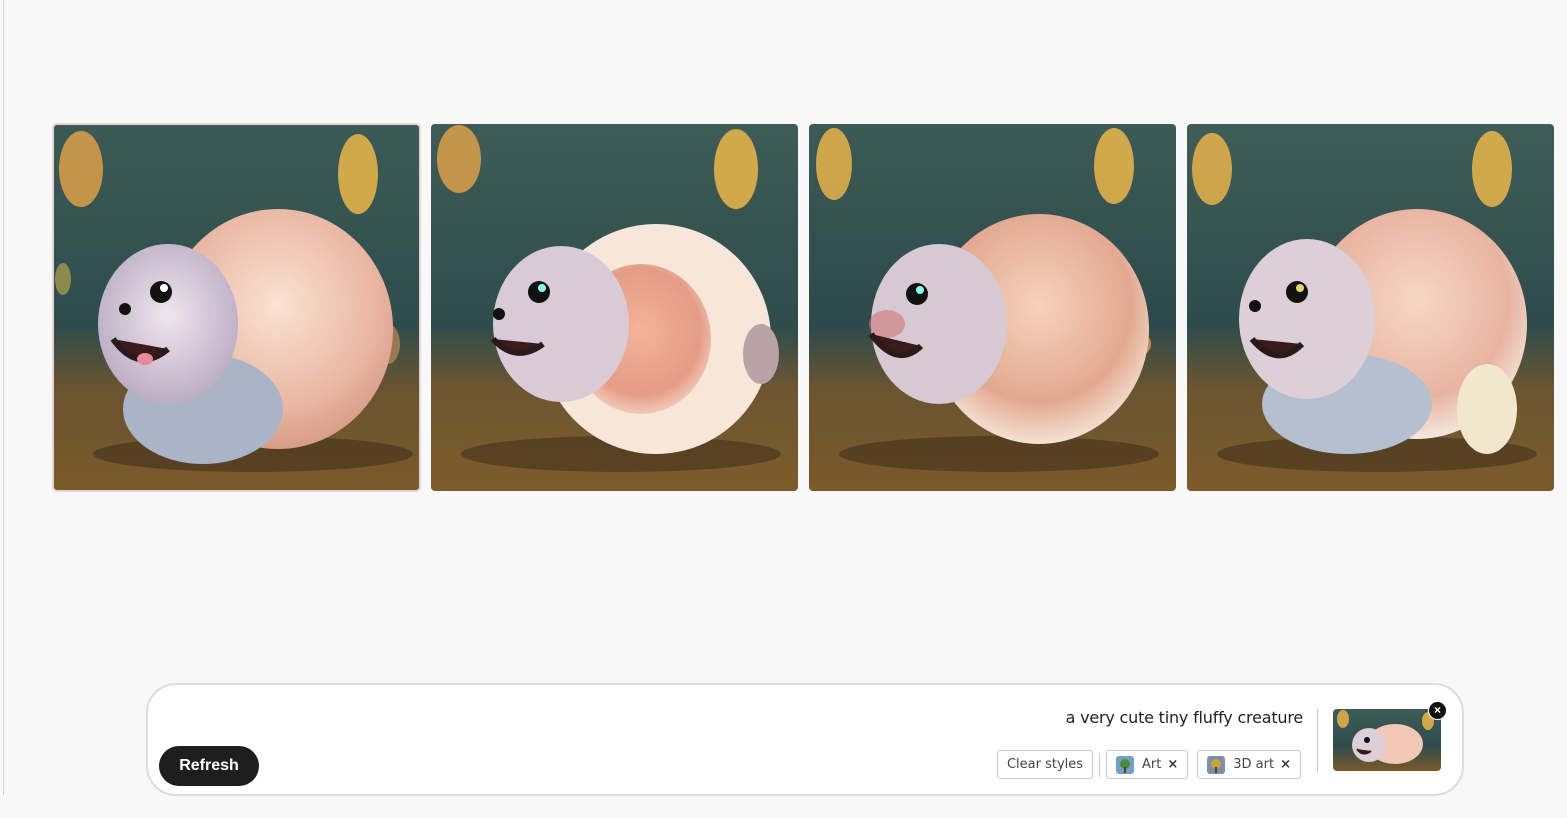 The image size is (1567, 818). What do you see at coordinates (1387, 740) in the screenshot?
I see `reference-image` at bounding box center [1387, 740].